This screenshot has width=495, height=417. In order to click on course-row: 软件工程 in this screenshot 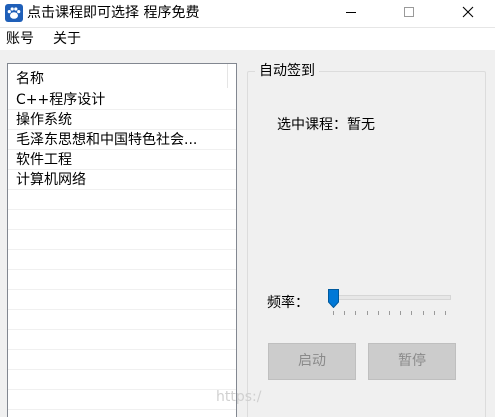, I will do `click(122, 160)`.